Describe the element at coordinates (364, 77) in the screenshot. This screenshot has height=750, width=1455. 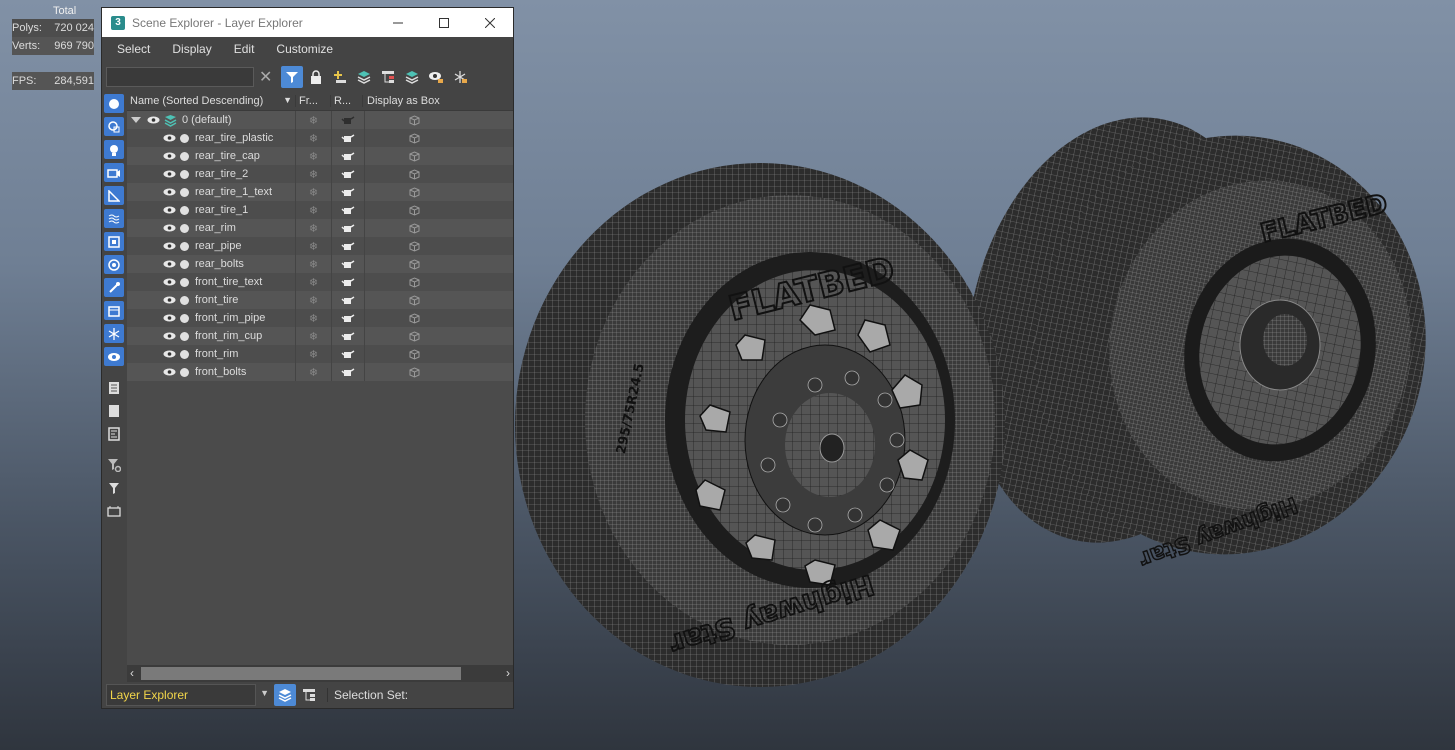
I see `layers-button` at that location.